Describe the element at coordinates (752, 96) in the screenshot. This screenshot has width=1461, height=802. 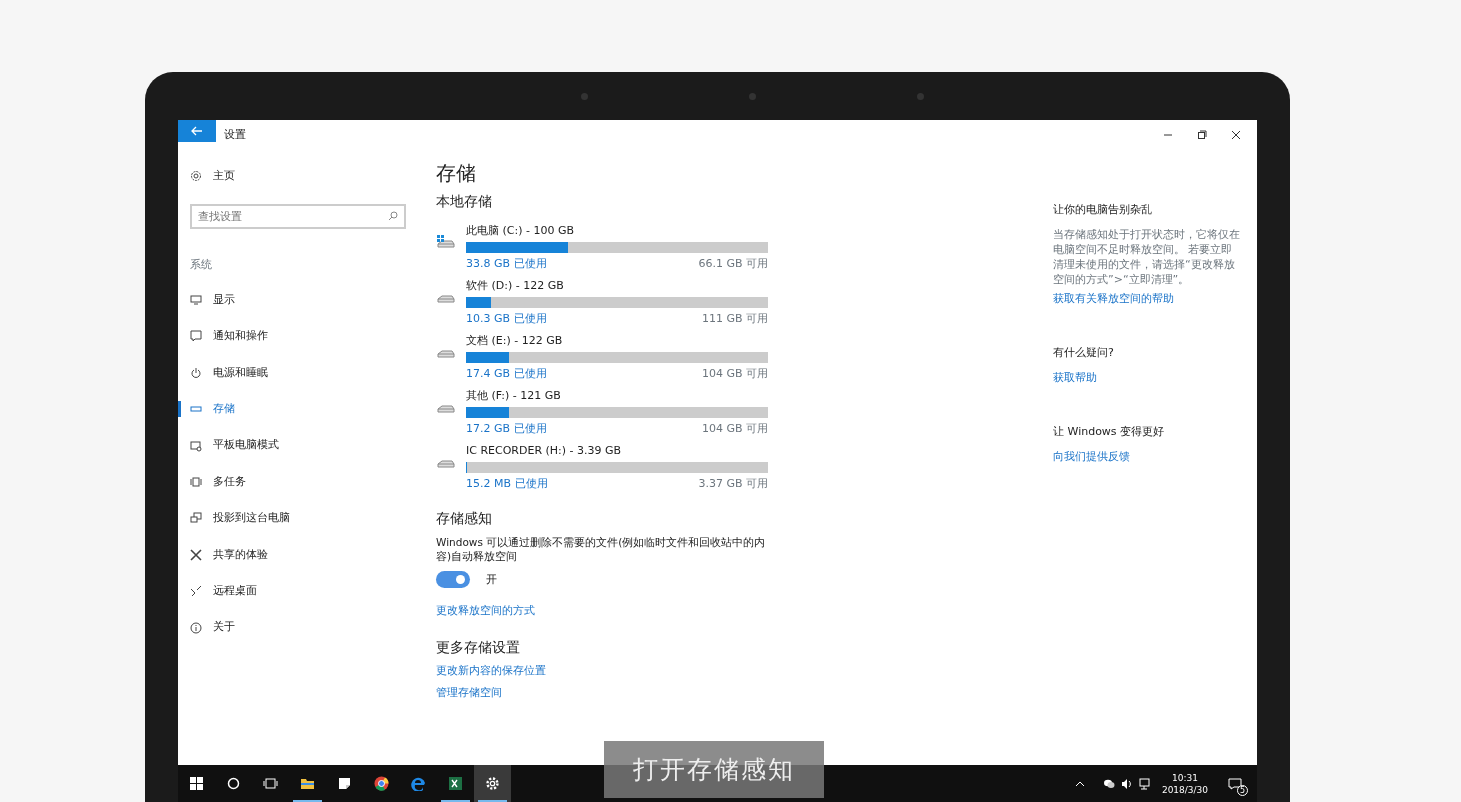
I see `camera-dot` at that location.